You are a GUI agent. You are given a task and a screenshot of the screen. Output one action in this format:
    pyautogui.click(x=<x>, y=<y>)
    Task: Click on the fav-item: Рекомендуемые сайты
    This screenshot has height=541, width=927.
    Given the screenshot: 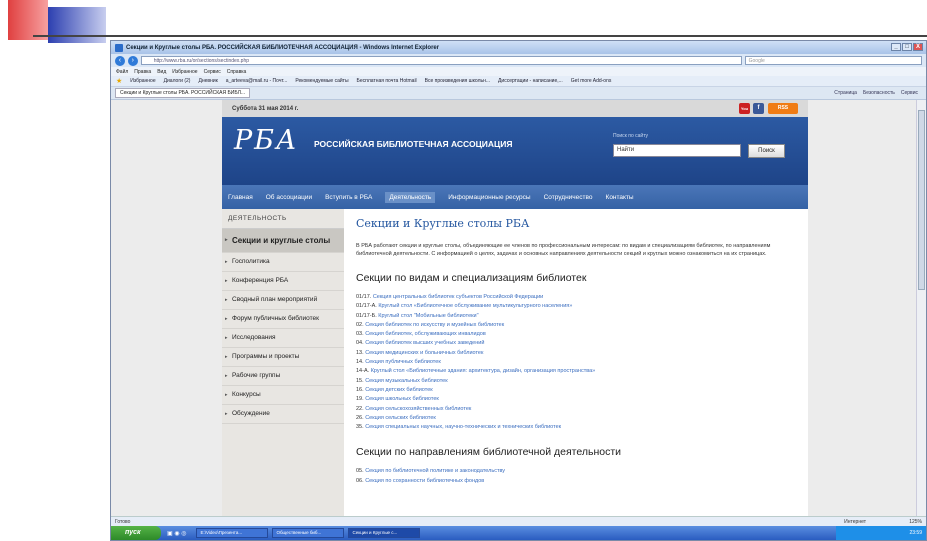 What is the action you would take?
    pyautogui.click(x=321, y=81)
    